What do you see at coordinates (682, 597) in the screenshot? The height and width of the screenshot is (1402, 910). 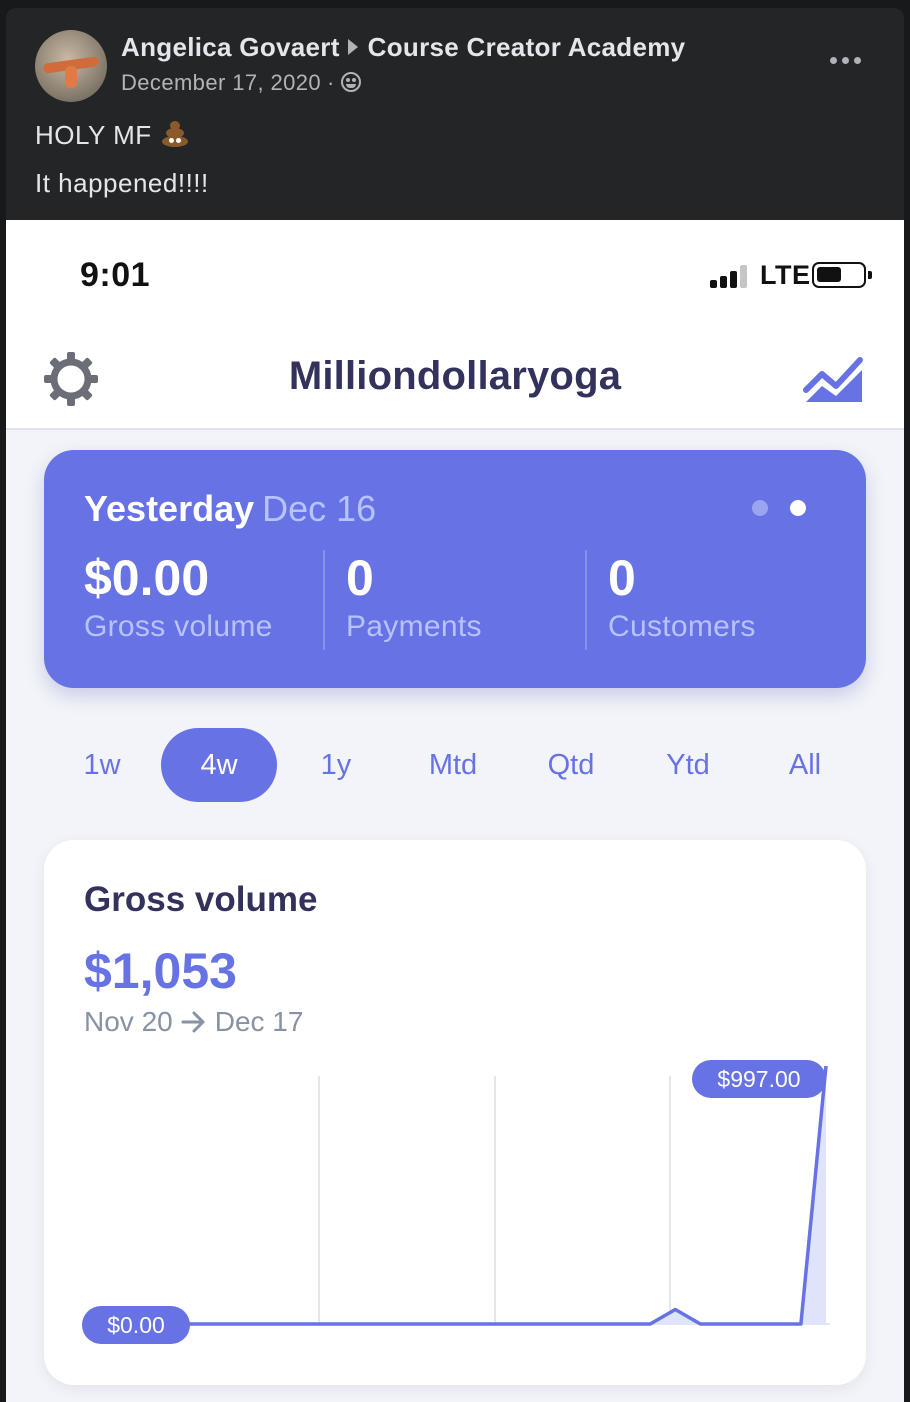 I see `customers-metric: 0 Customers` at bounding box center [682, 597].